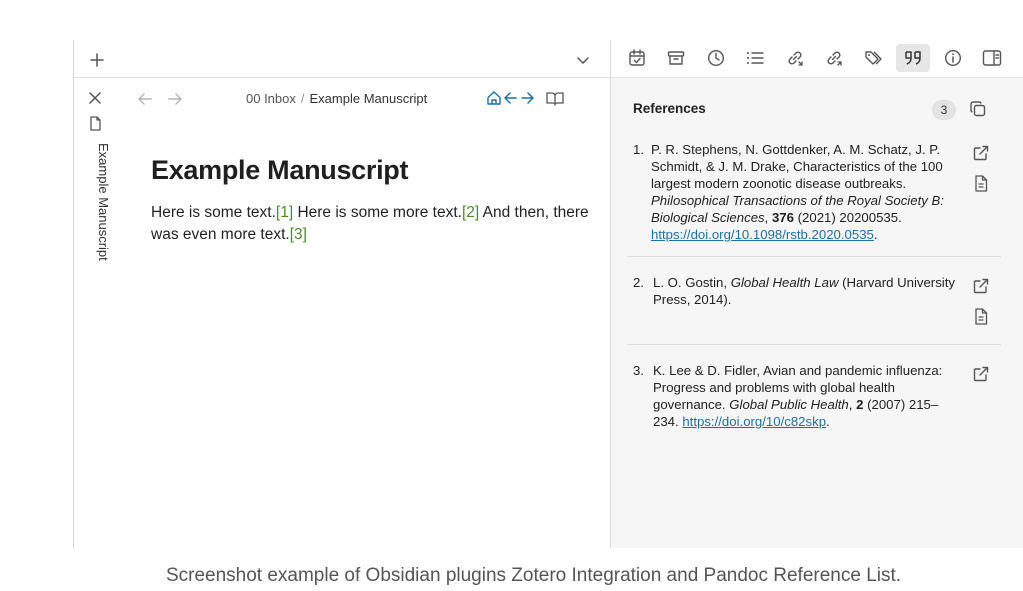 The width and height of the screenshot is (1023, 591). What do you see at coordinates (978, 109) in the screenshot?
I see `copy-icon` at bounding box center [978, 109].